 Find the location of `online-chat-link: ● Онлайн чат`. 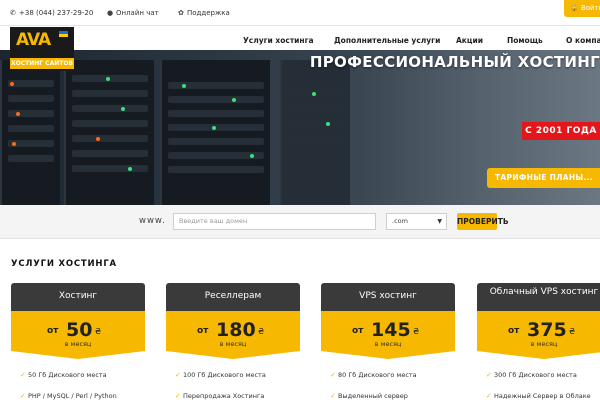

online-chat-link: ● Онлайн чат is located at coordinates (133, 13).